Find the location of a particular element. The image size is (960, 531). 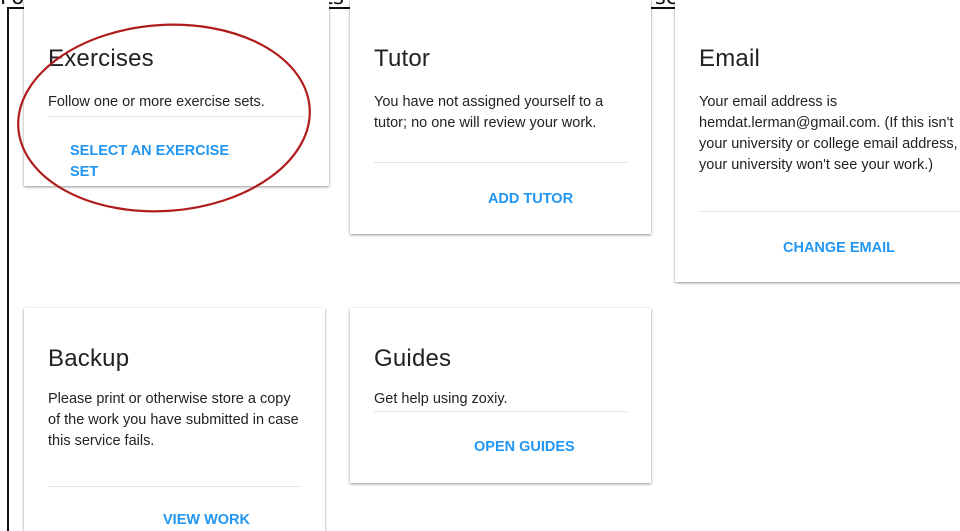

select-exercise-set-button: SELECT AN EXERCISE SET is located at coordinates (165, 162).